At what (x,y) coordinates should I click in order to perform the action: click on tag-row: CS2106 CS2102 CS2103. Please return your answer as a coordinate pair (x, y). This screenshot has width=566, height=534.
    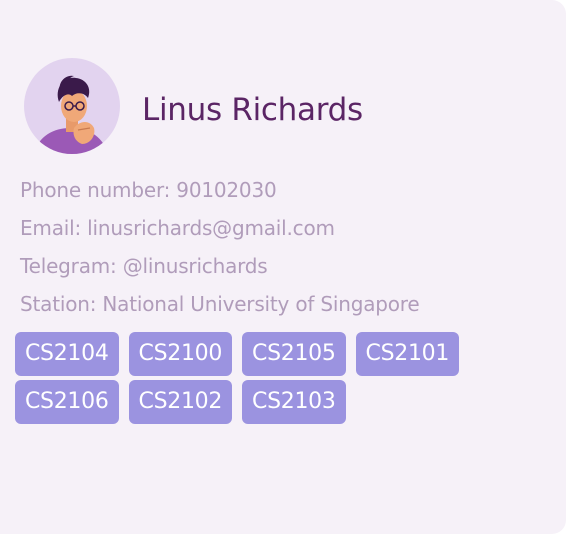
    Looking at the image, I should click on (285, 402).